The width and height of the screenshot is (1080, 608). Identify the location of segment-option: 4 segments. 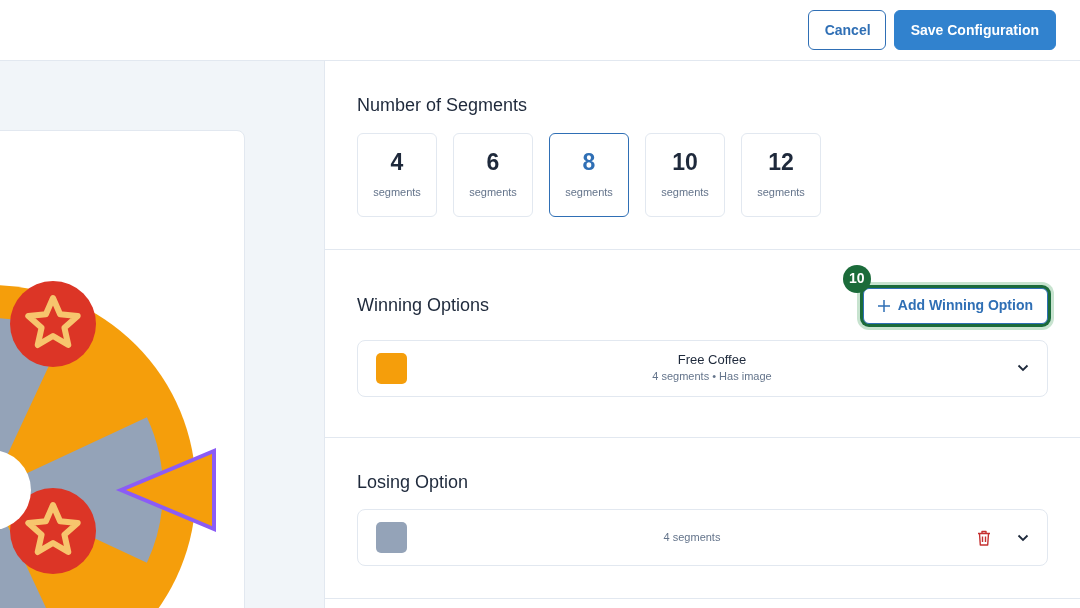
(397, 174).